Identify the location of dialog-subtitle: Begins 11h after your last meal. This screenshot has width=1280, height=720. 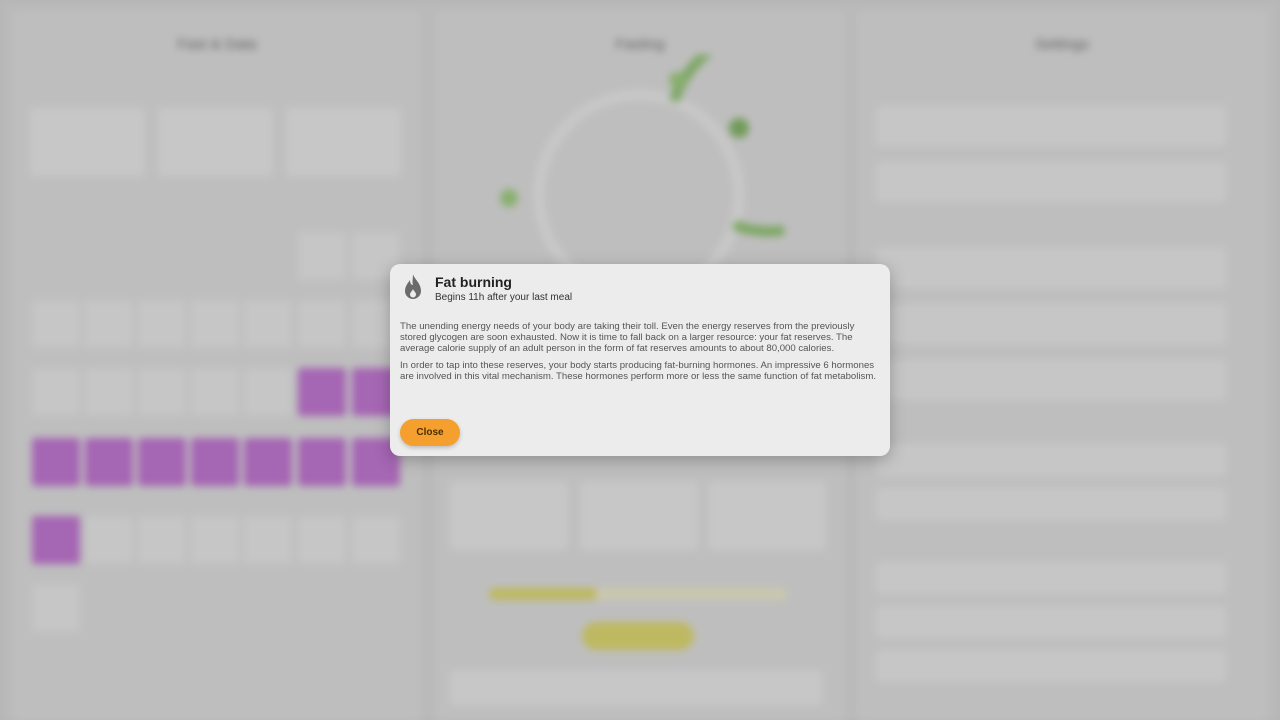
(504, 297).